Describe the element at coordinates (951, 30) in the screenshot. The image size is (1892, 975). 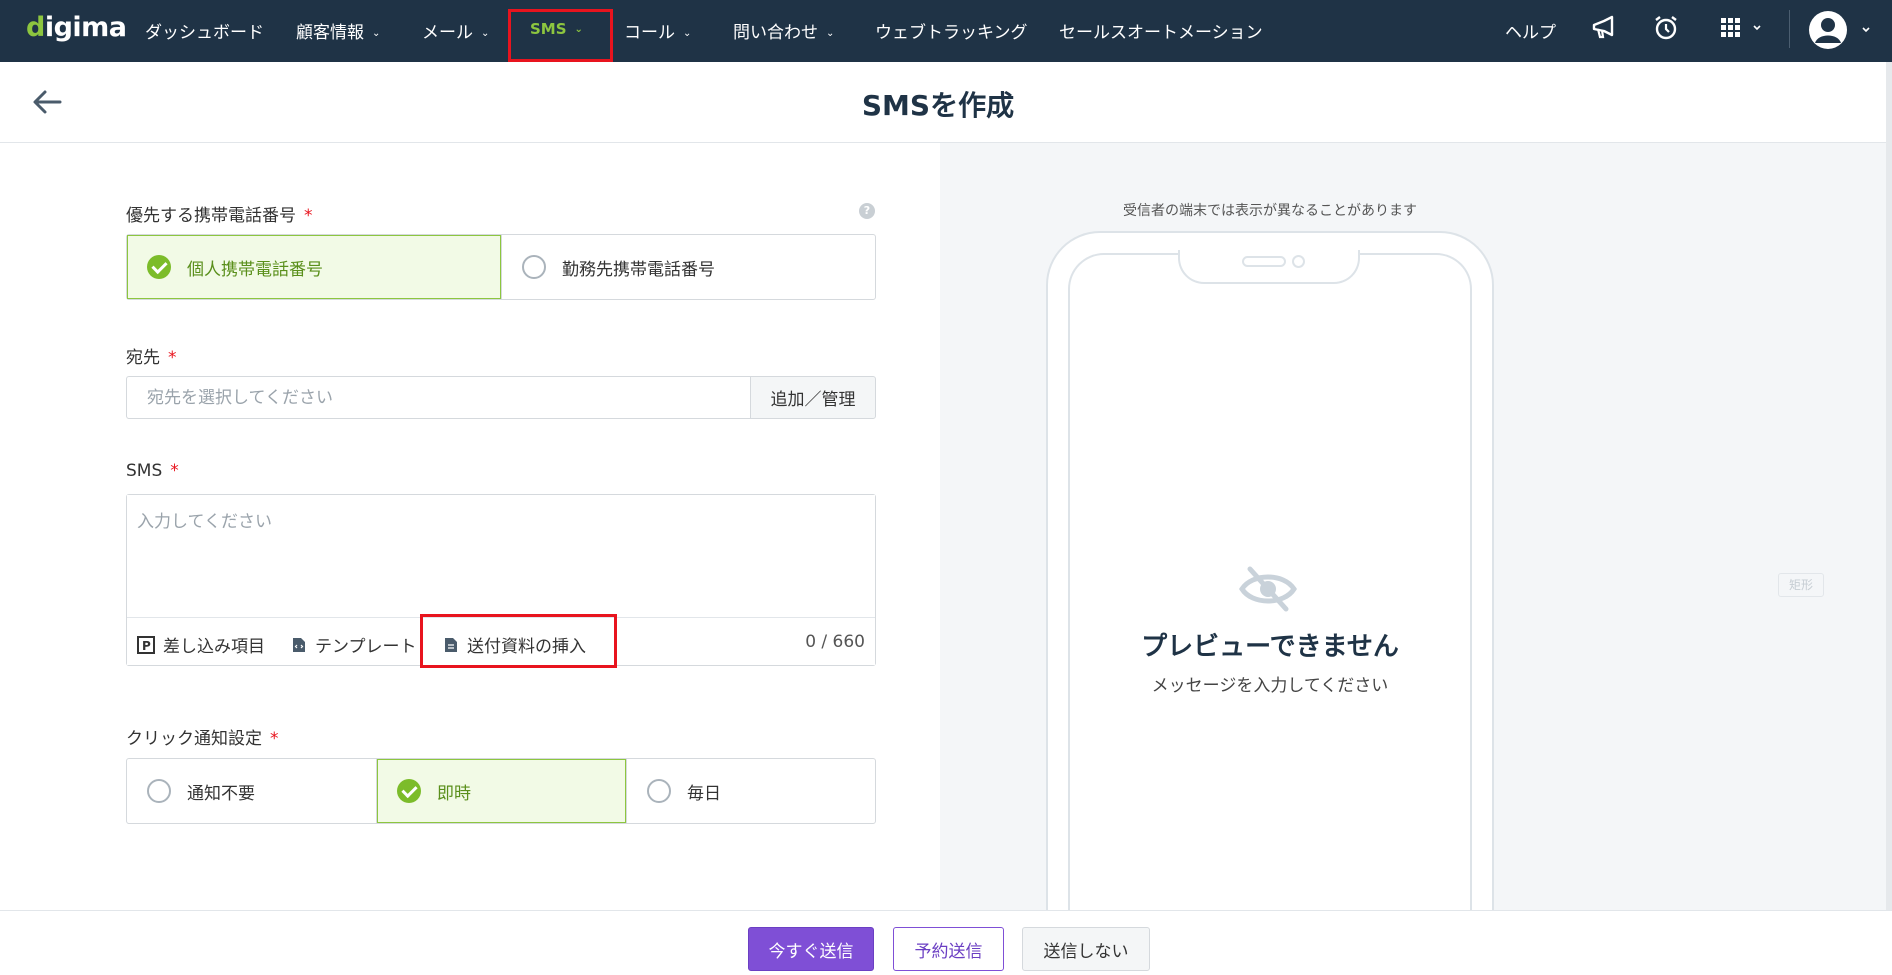
I see `nav-web-tracking: ウェブトラッキング` at that location.